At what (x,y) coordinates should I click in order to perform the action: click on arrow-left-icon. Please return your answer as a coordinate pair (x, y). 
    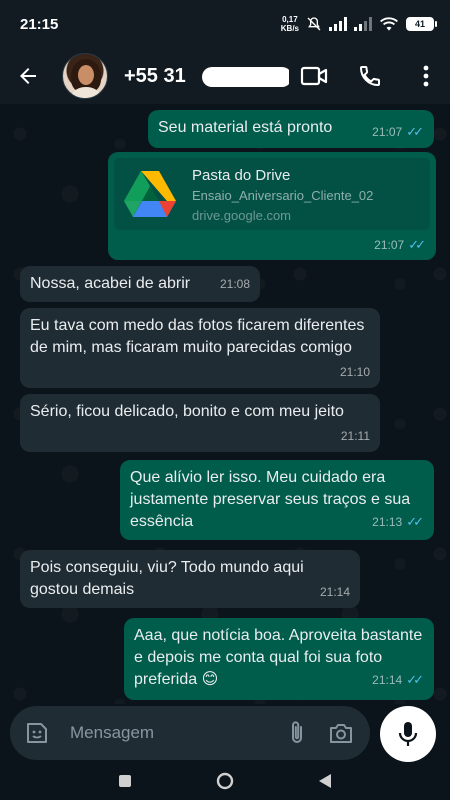
    Looking at the image, I should click on (28, 76).